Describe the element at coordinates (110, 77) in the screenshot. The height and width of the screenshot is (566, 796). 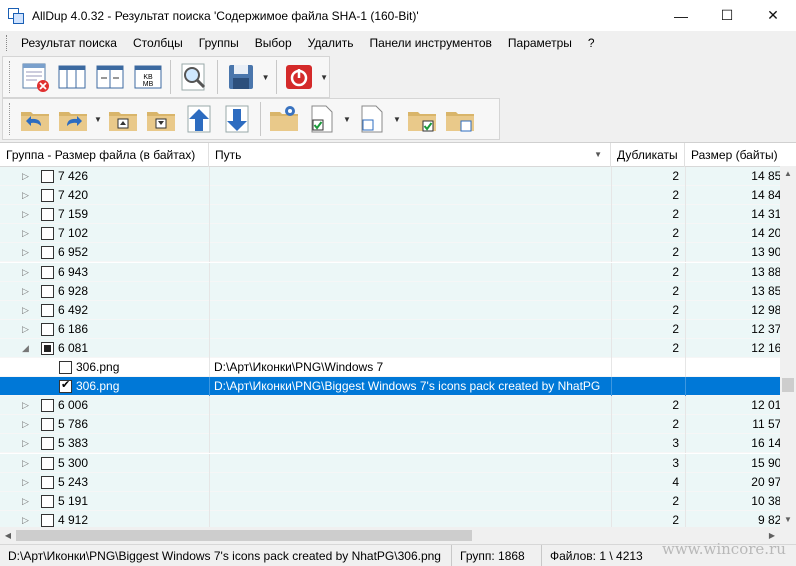
I see `column-width-button` at that location.